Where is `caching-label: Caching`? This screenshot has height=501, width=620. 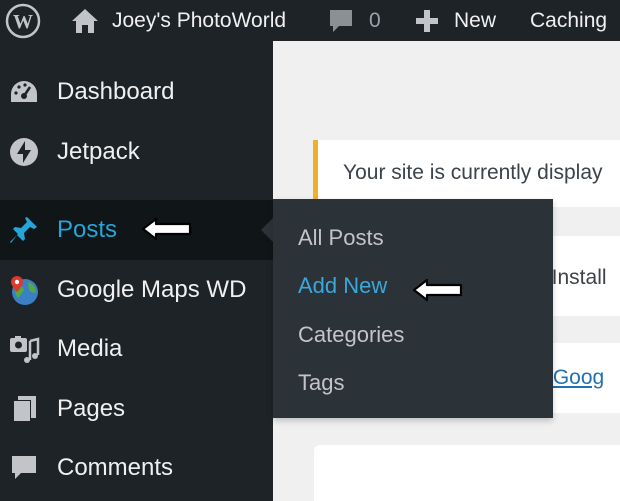
caching-label: Caching is located at coordinates (569, 20).